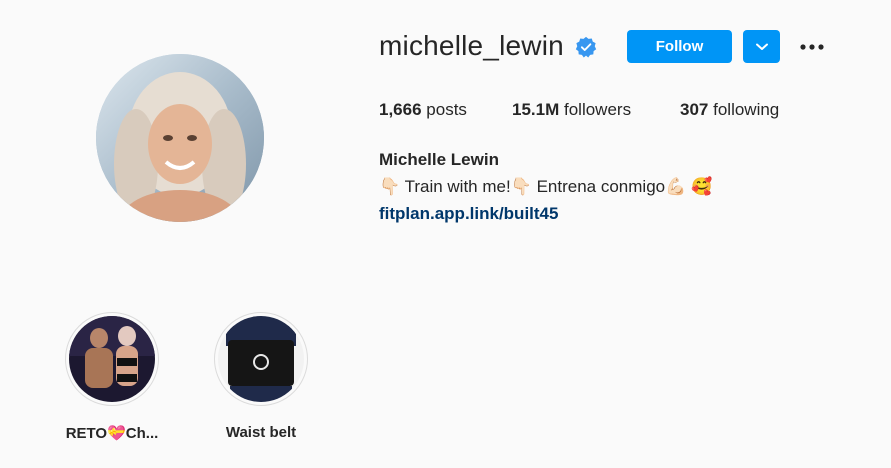 The image size is (891, 468). What do you see at coordinates (536, 109) in the screenshot?
I see `followers-count-value: 15.1M` at bounding box center [536, 109].